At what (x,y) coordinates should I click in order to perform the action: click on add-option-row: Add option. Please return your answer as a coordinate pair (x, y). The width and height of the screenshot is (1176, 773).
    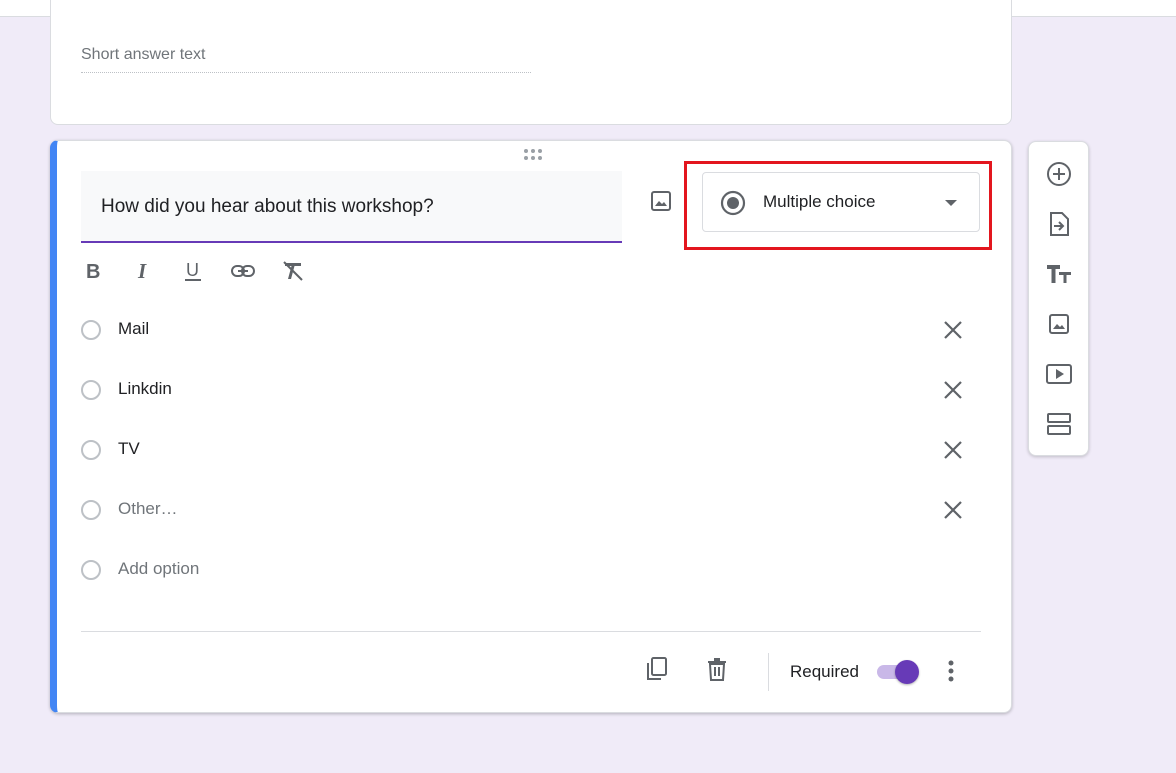
    Looking at the image, I should click on (531, 573).